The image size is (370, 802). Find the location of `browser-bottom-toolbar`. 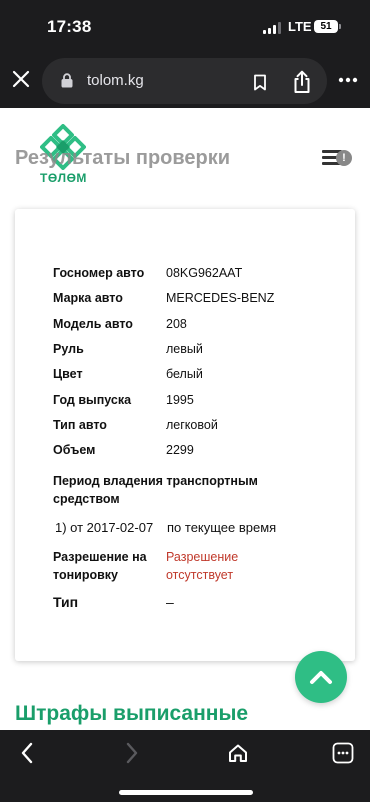

browser-bottom-toolbar is located at coordinates (185, 766).